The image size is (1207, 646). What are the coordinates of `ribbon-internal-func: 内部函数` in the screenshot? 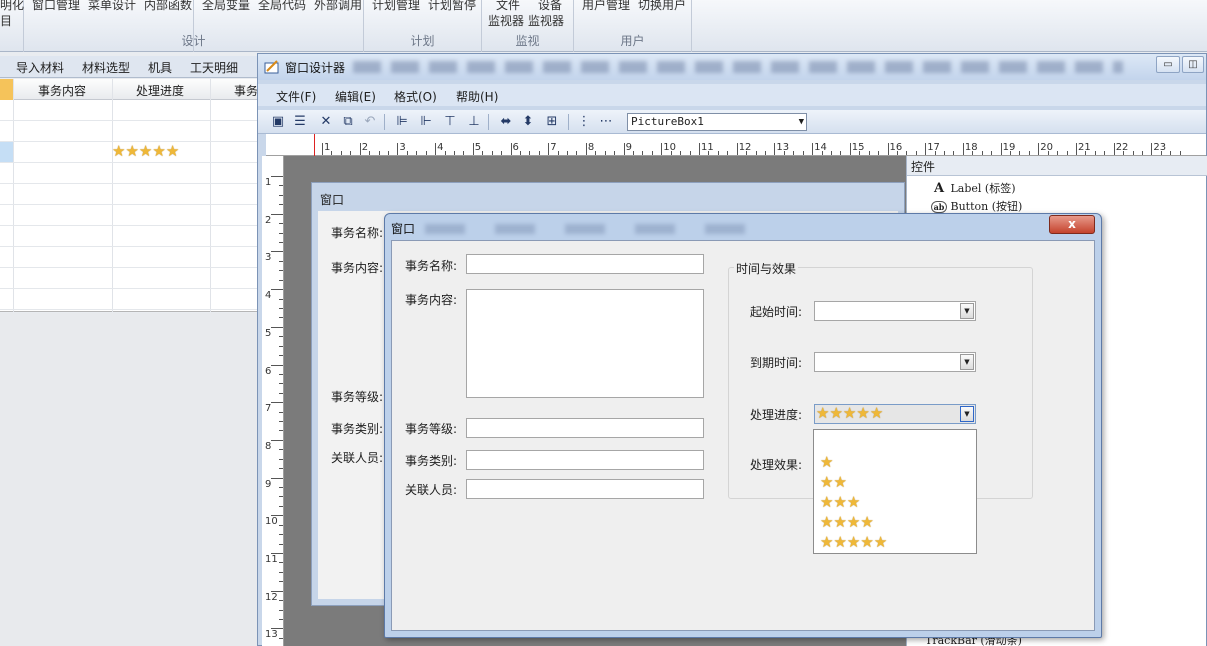 It's located at (168, 6).